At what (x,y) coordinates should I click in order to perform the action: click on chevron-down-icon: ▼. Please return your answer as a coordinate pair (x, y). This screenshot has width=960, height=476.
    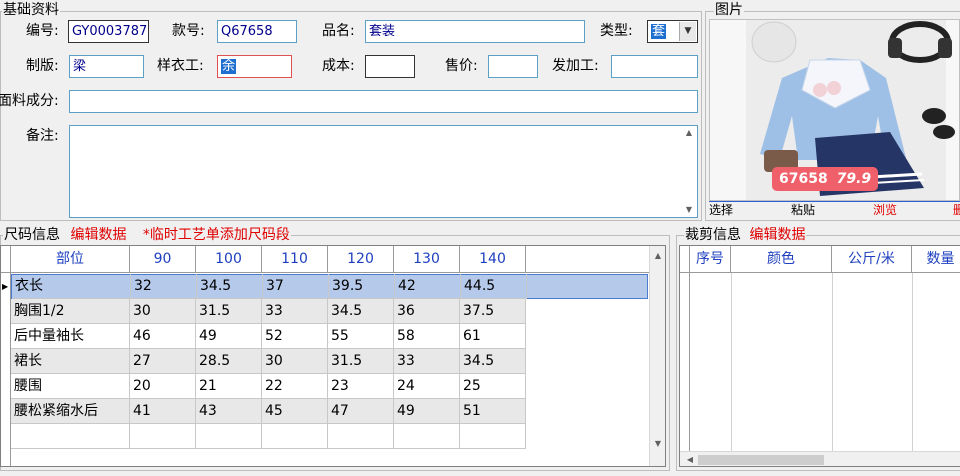
    Looking at the image, I should click on (687, 31).